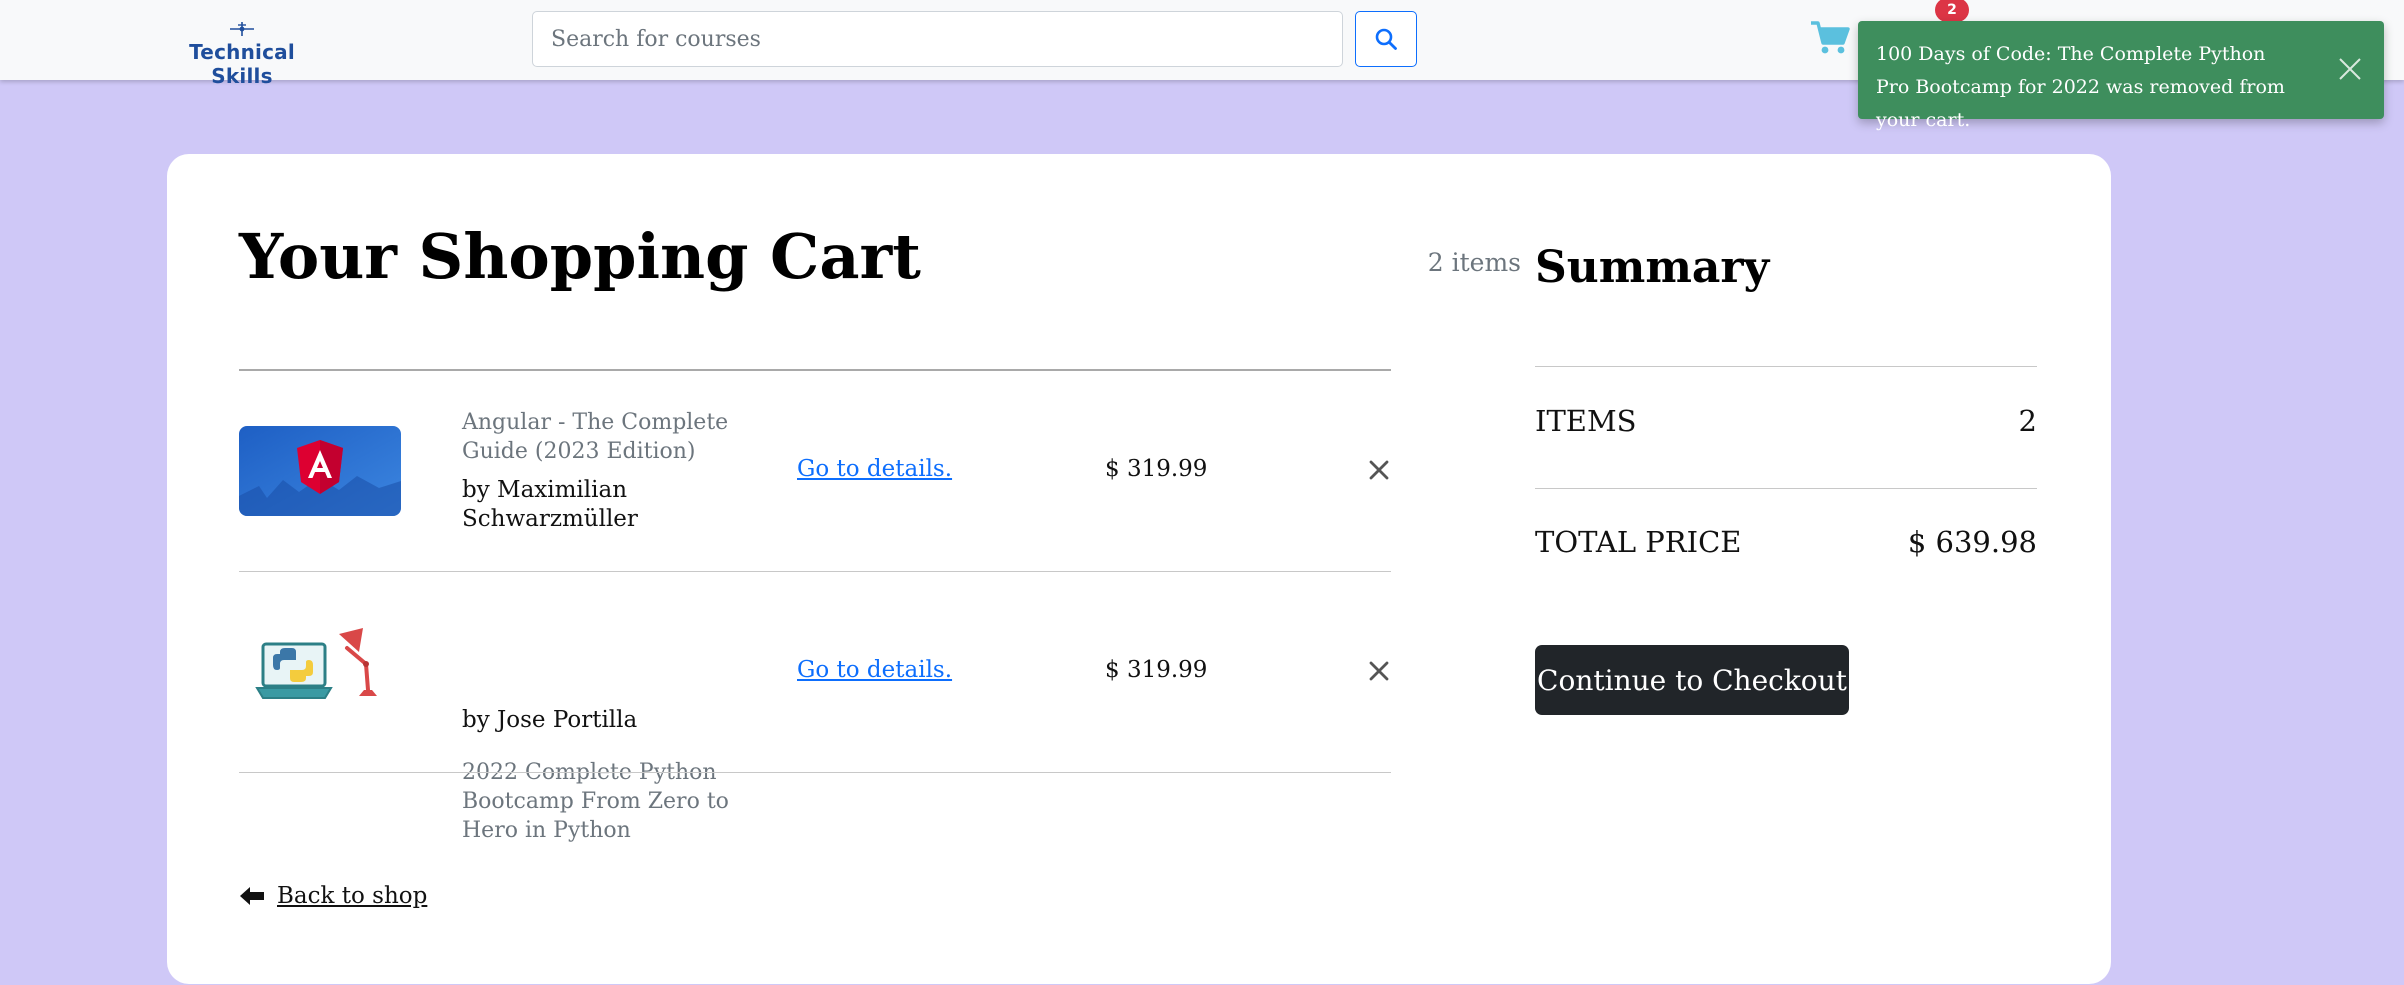 This screenshot has height=985, width=2404. I want to click on cart-button, so click(1830, 38).